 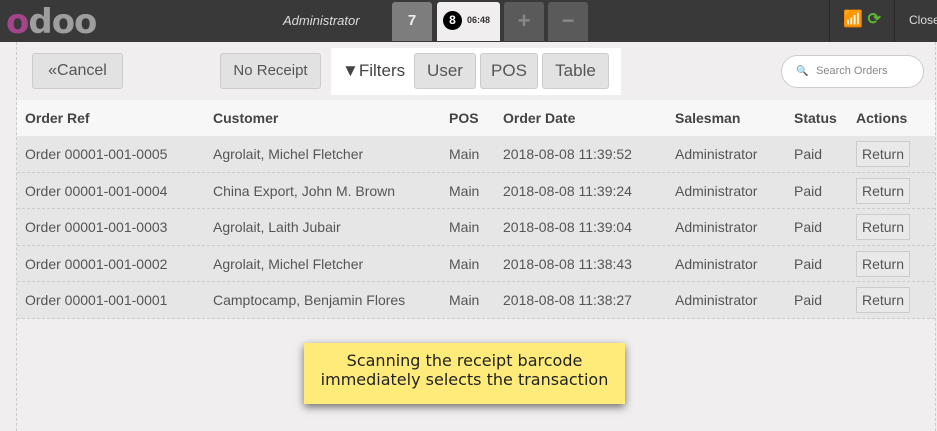 What do you see at coordinates (882, 118) in the screenshot?
I see `column-header: Actions` at bounding box center [882, 118].